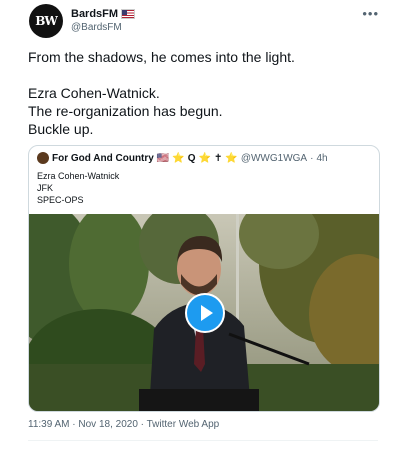 The image size is (407, 450). What do you see at coordinates (94, 93) in the screenshot?
I see `tweet-line: Ezra Cohen-Watnick.` at bounding box center [94, 93].